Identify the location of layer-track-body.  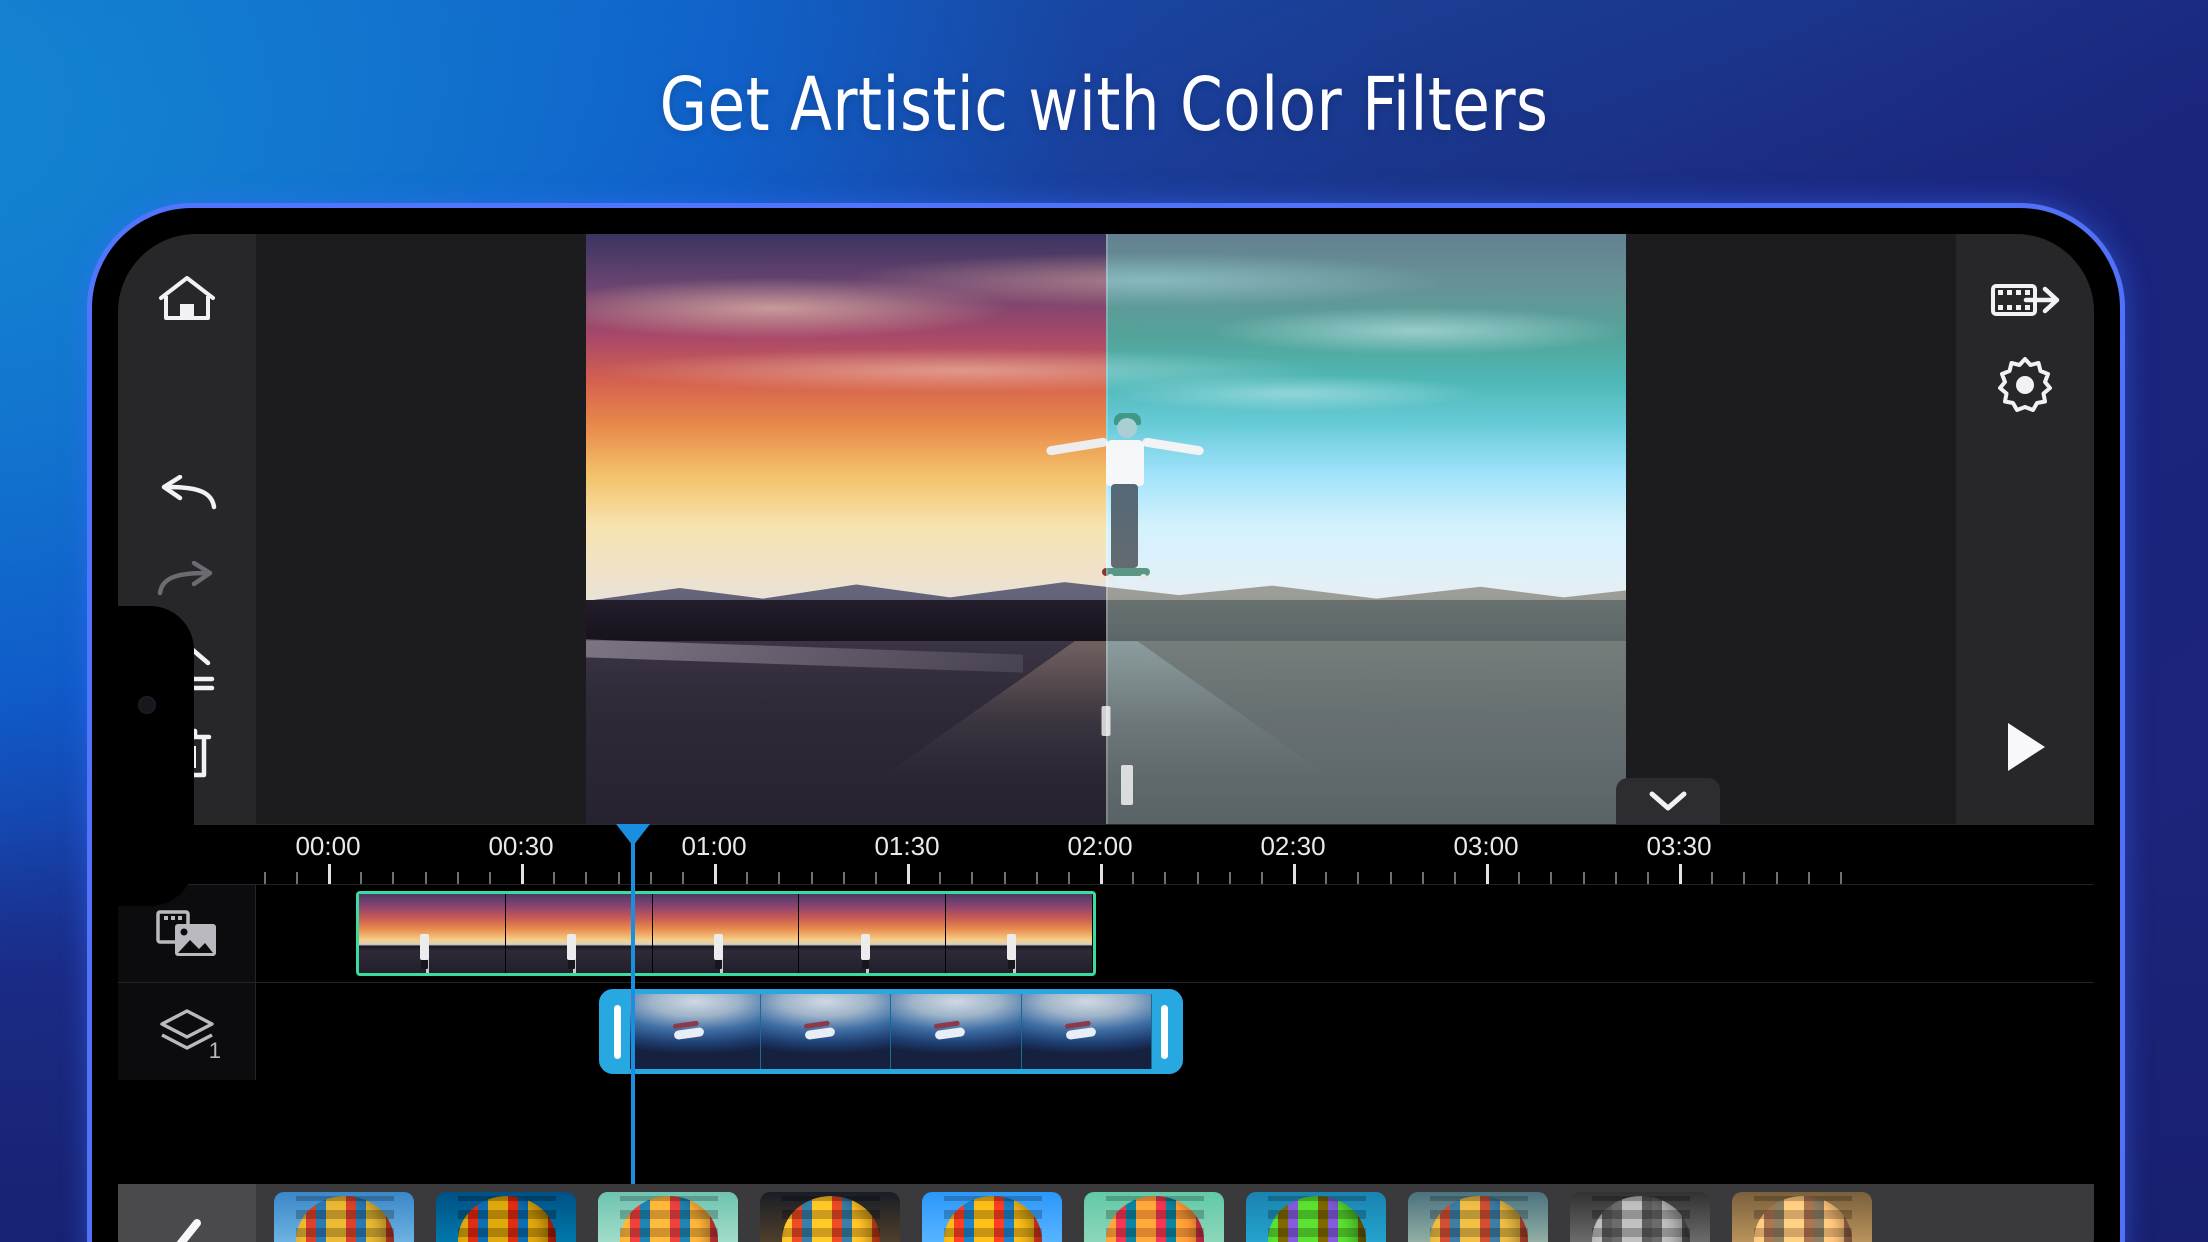
(1175, 1031).